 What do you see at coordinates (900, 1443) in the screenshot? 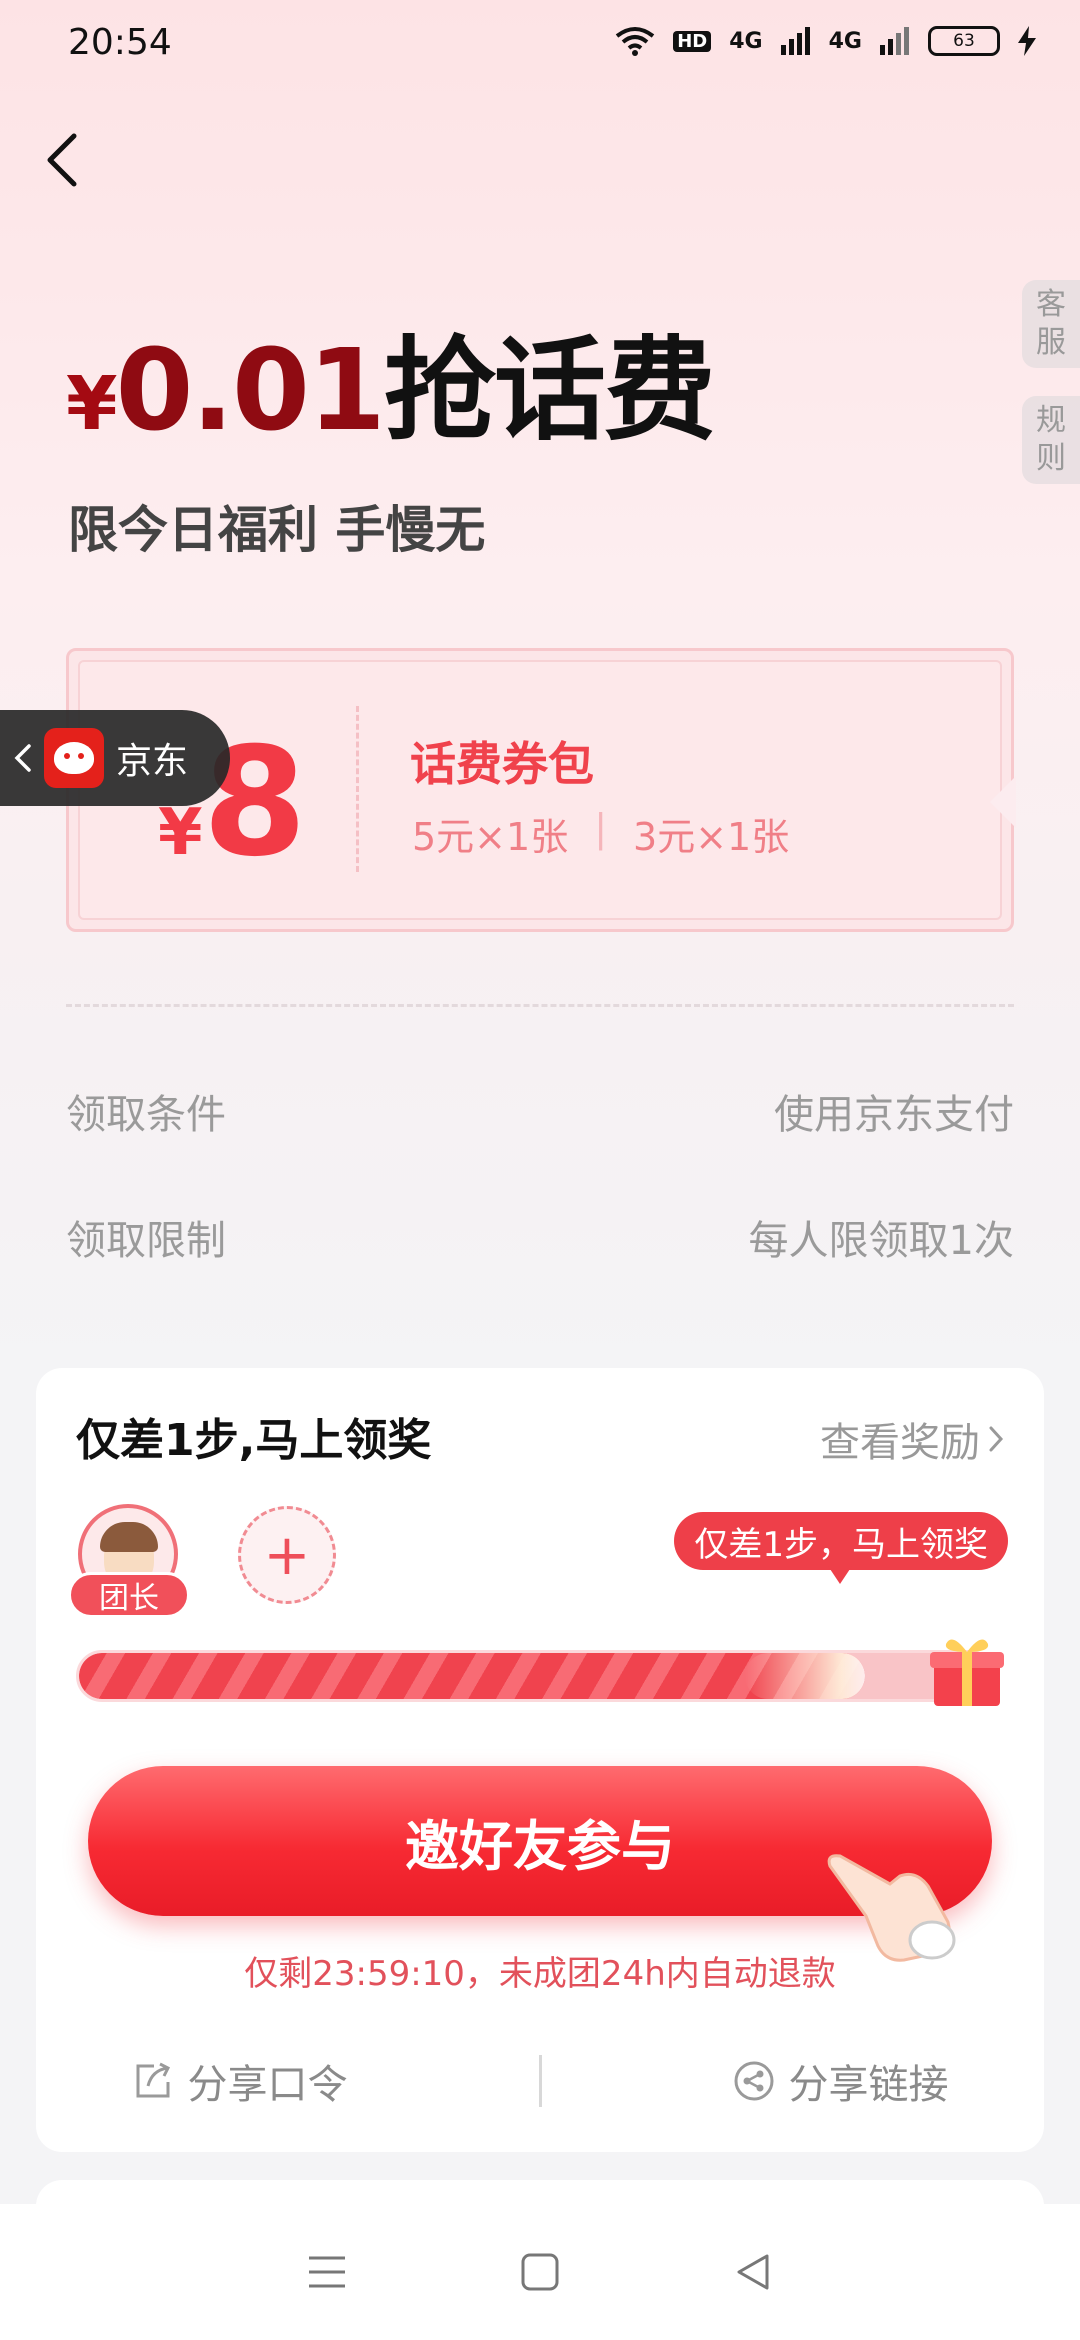
I see `view-rewards-label: 查看奖励` at bounding box center [900, 1443].